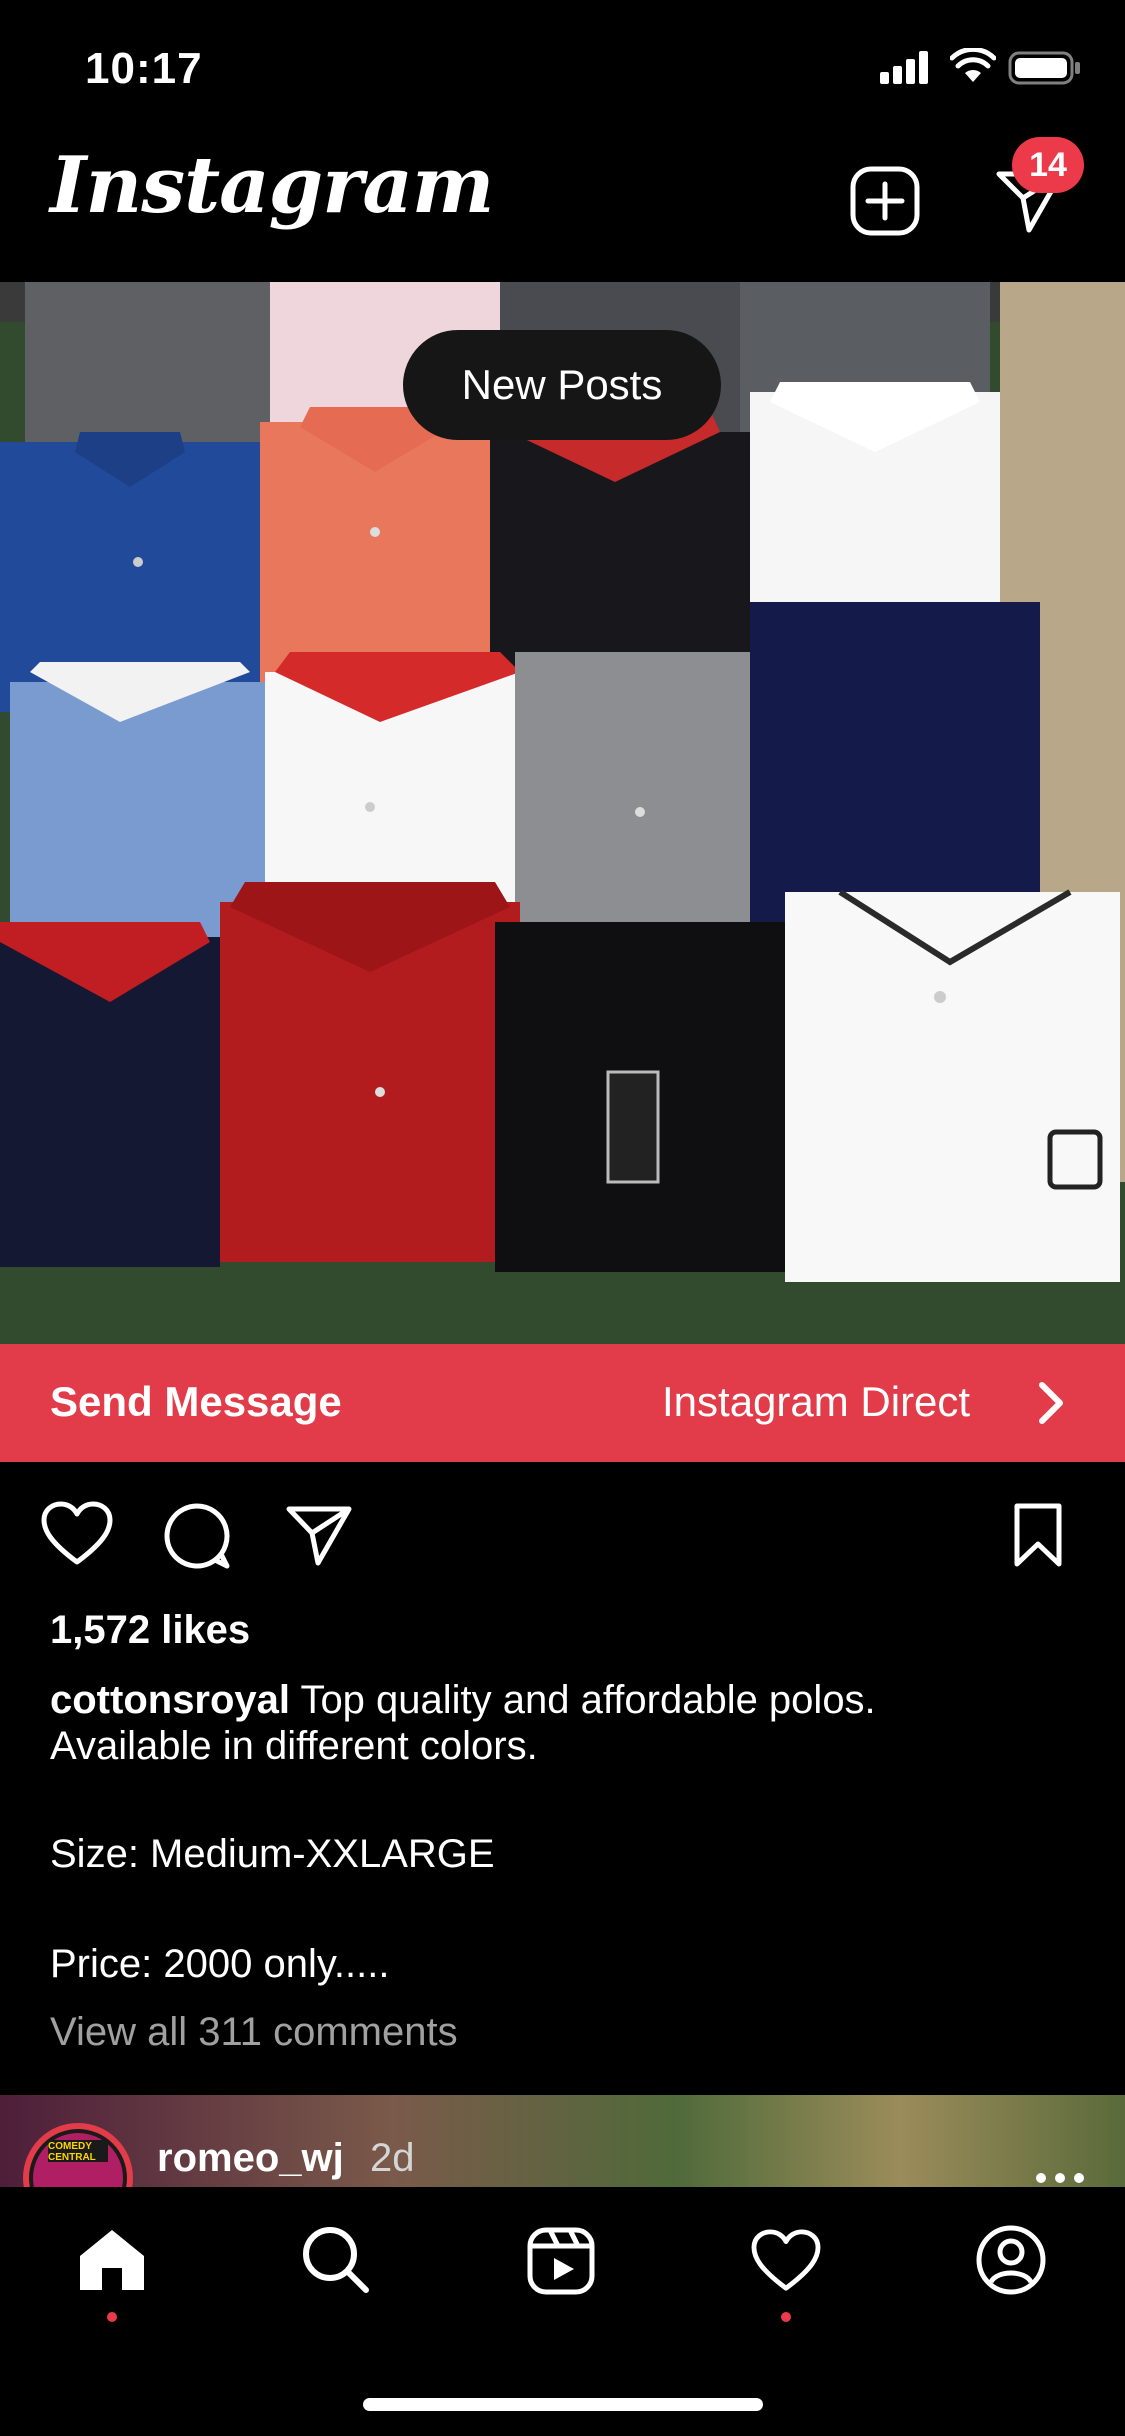  Describe the element at coordinates (1060, 2178) in the screenshot. I see `more-options-icon` at that location.